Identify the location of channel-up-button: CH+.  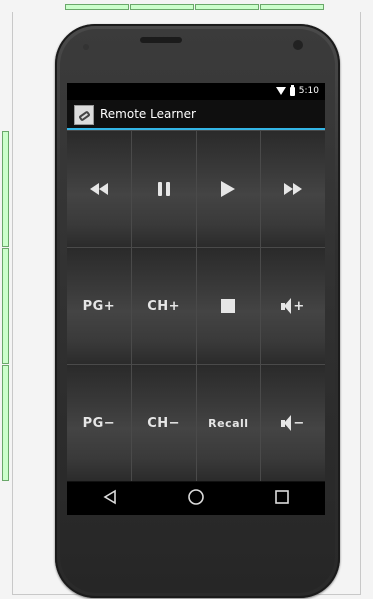
(163, 306).